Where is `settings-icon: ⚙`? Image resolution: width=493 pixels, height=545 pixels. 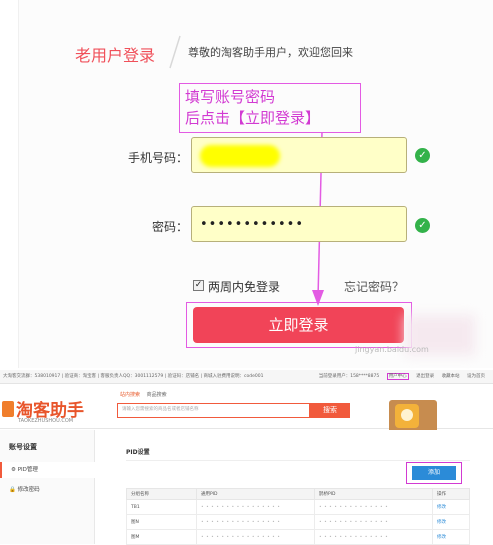
settings-icon: ⚙ is located at coordinates (13, 470).